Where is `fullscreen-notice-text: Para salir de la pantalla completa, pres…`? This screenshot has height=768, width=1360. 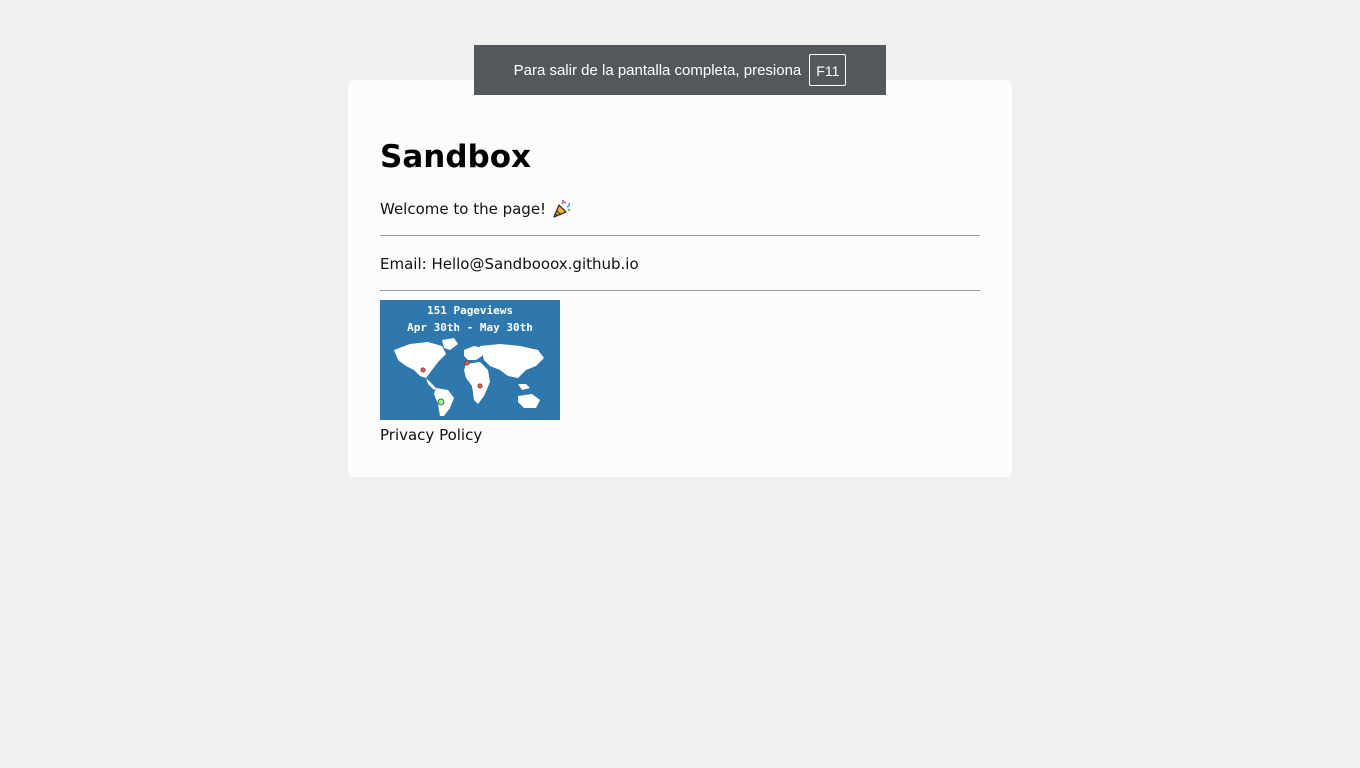 fullscreen-notice-text: Para salir de la pantalla completa, pres… is located at coordinates (657, 70).